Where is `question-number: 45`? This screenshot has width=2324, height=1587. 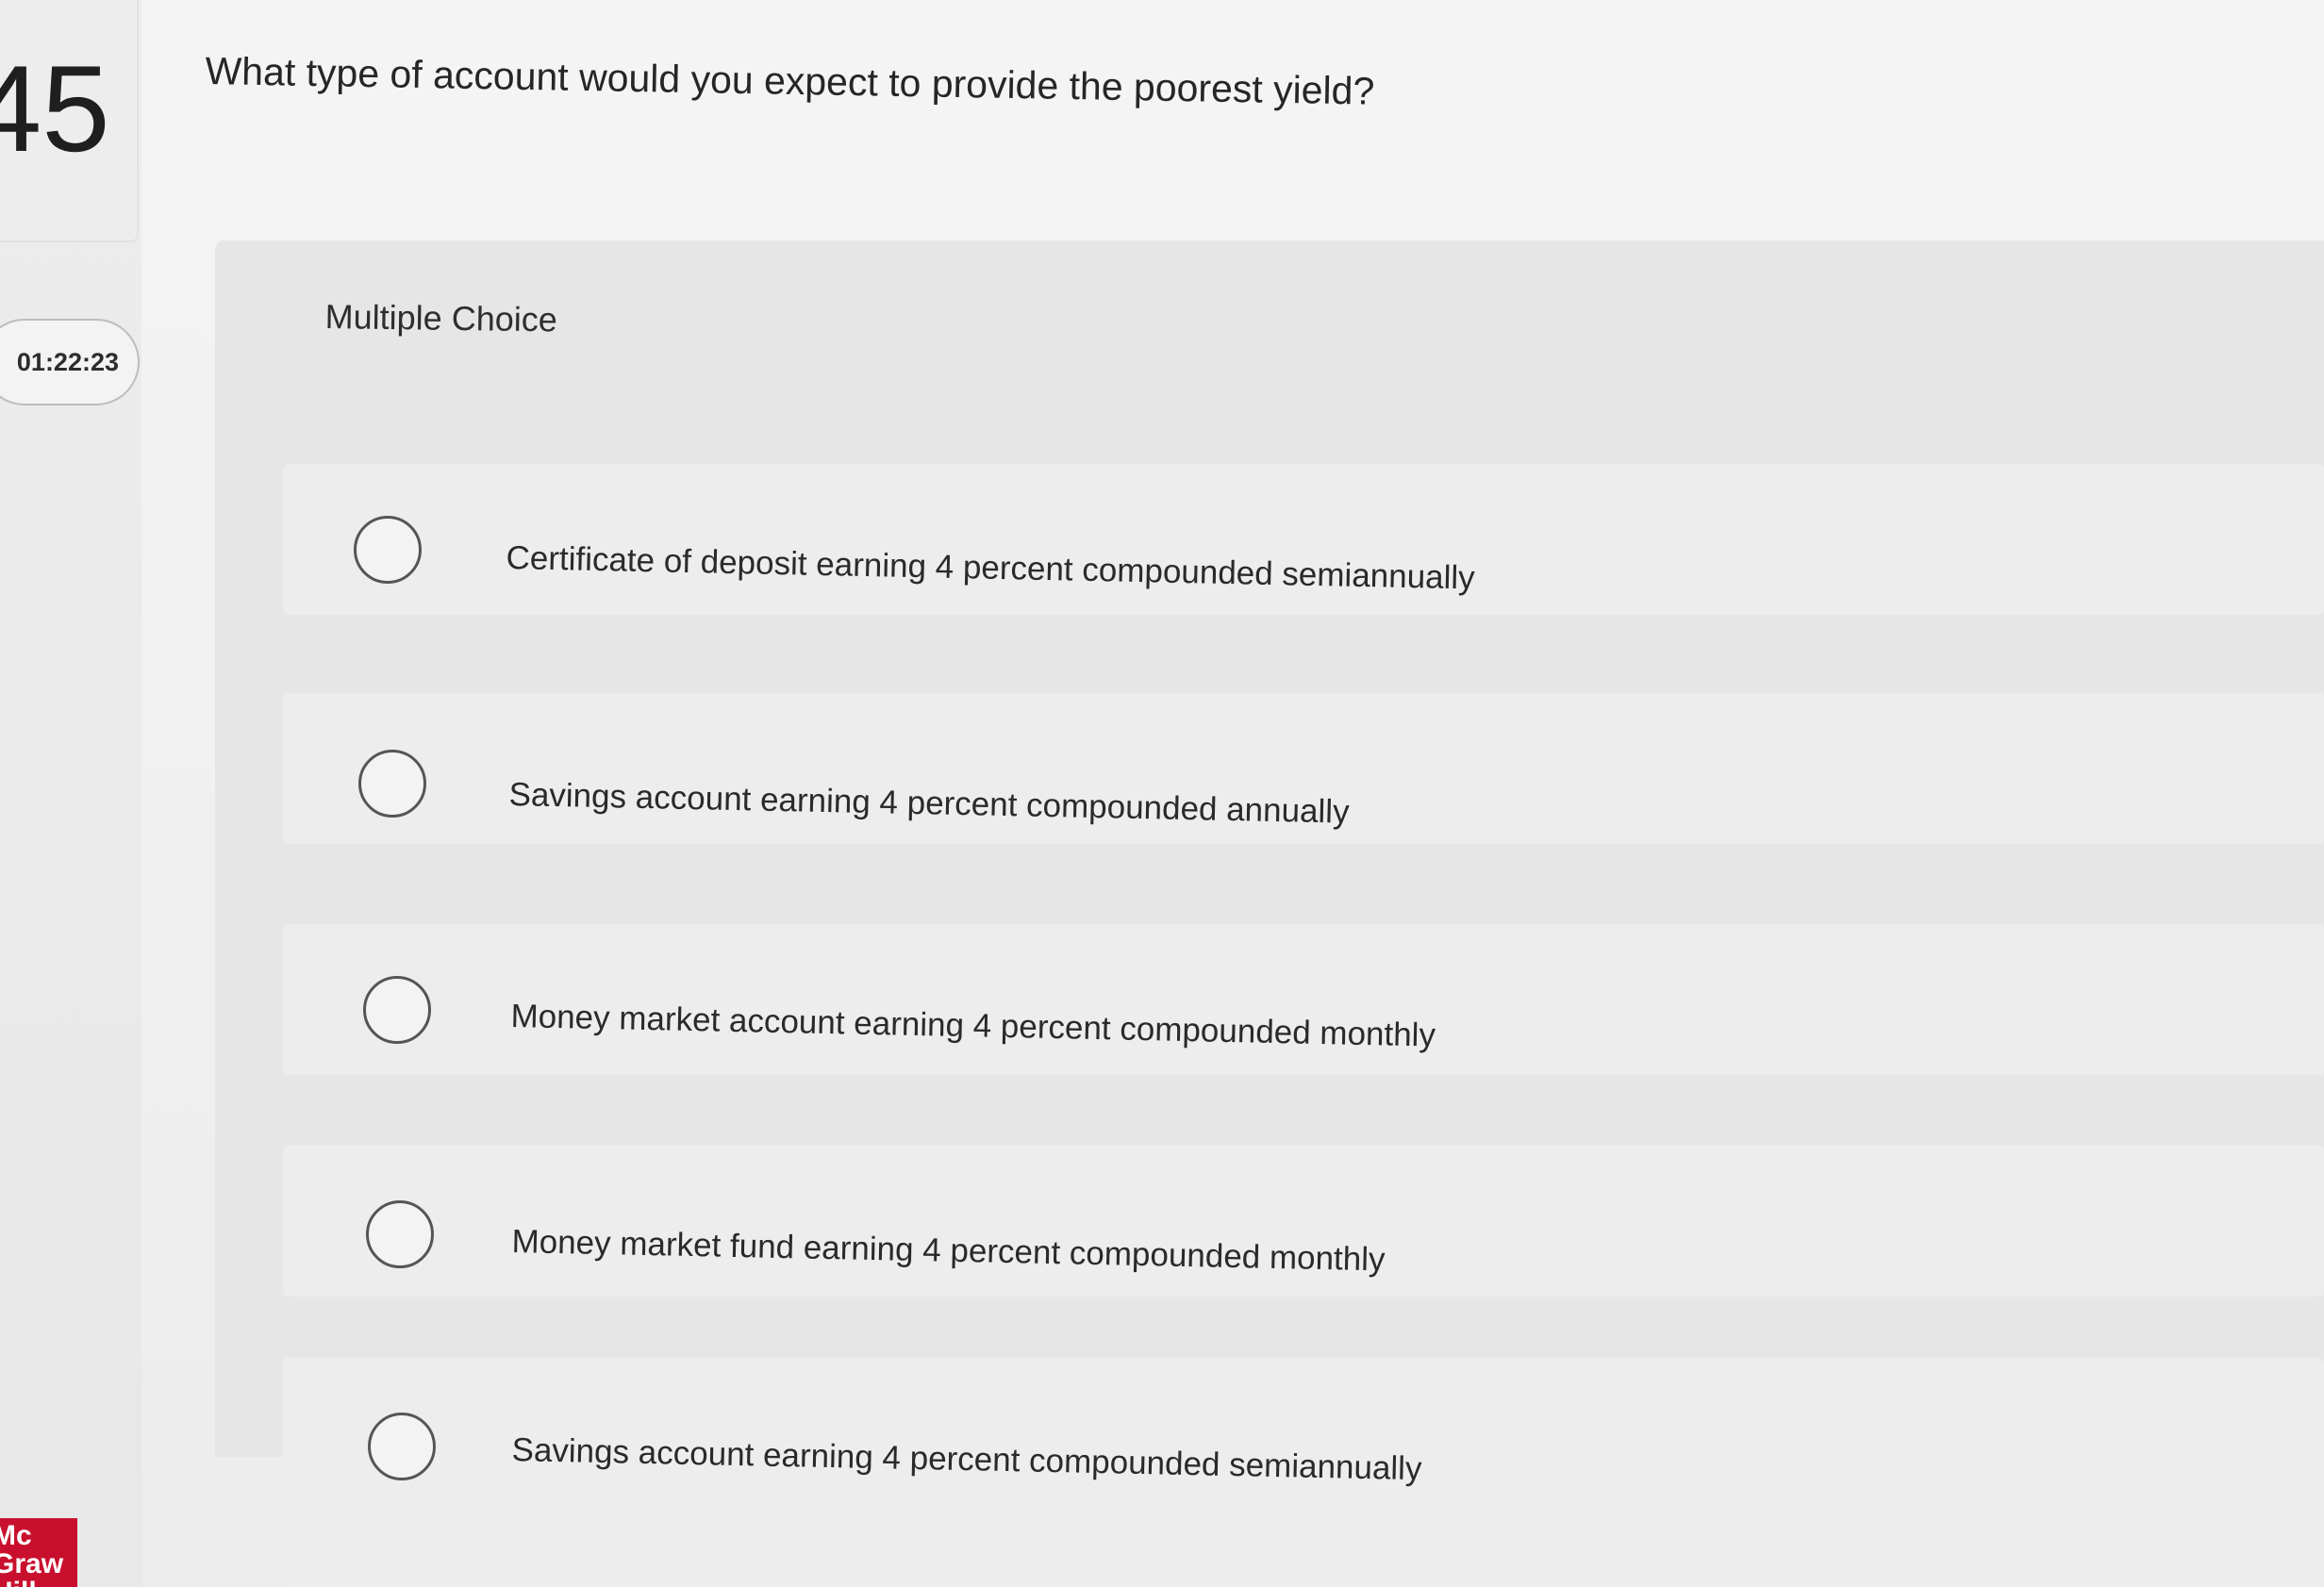
question-number: 45 is located at coordinates (55, 108).